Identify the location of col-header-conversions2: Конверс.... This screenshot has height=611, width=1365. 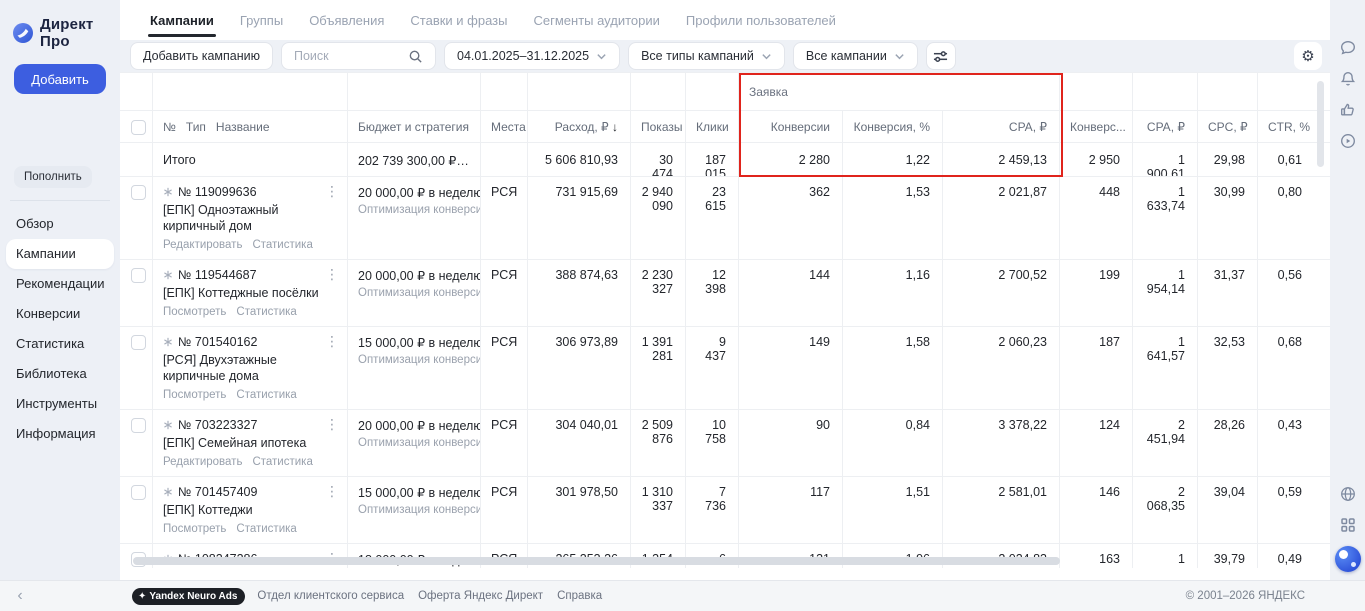
(1096, 126).